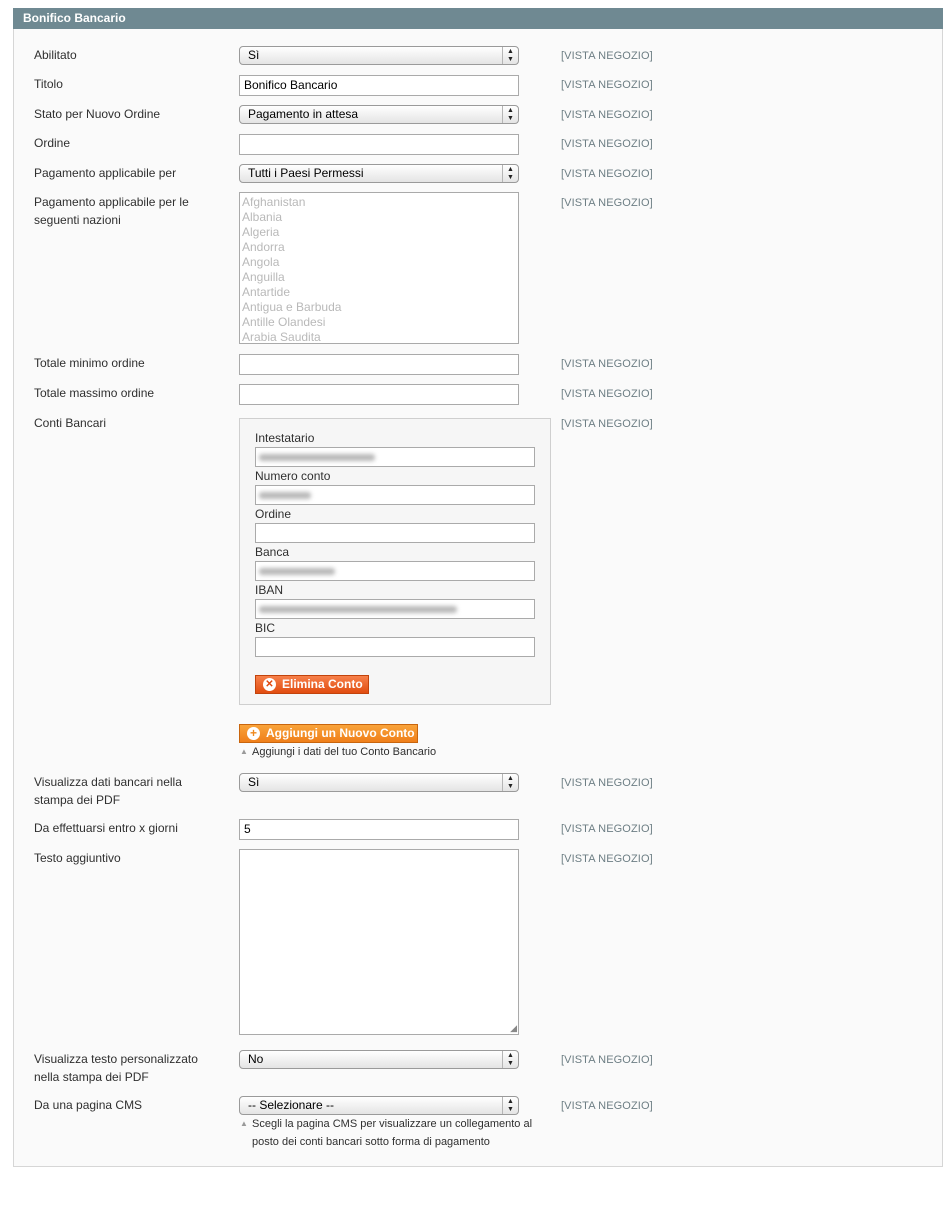 The height and width of the screenshot is (1207, 943). I want to click on select-visualizza-pdf-value: Sì, so click(254, 782).